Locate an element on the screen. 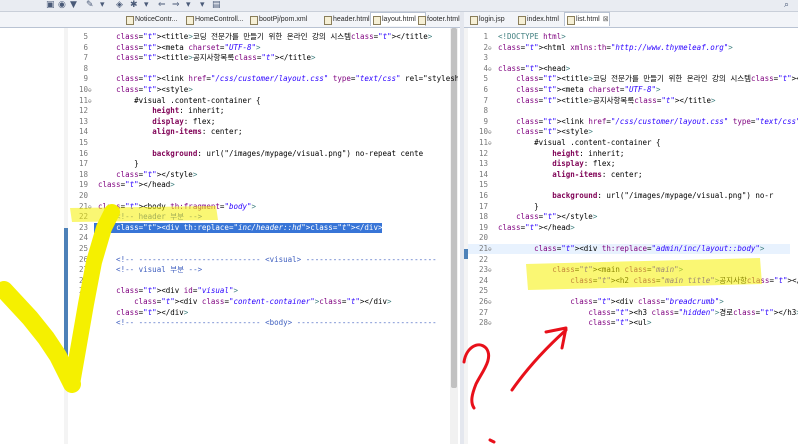 Image resolution: width=798 pixels, height=444 pixels. right-code-line: 18 class="t"></style> is located at coordinates (629, 217).